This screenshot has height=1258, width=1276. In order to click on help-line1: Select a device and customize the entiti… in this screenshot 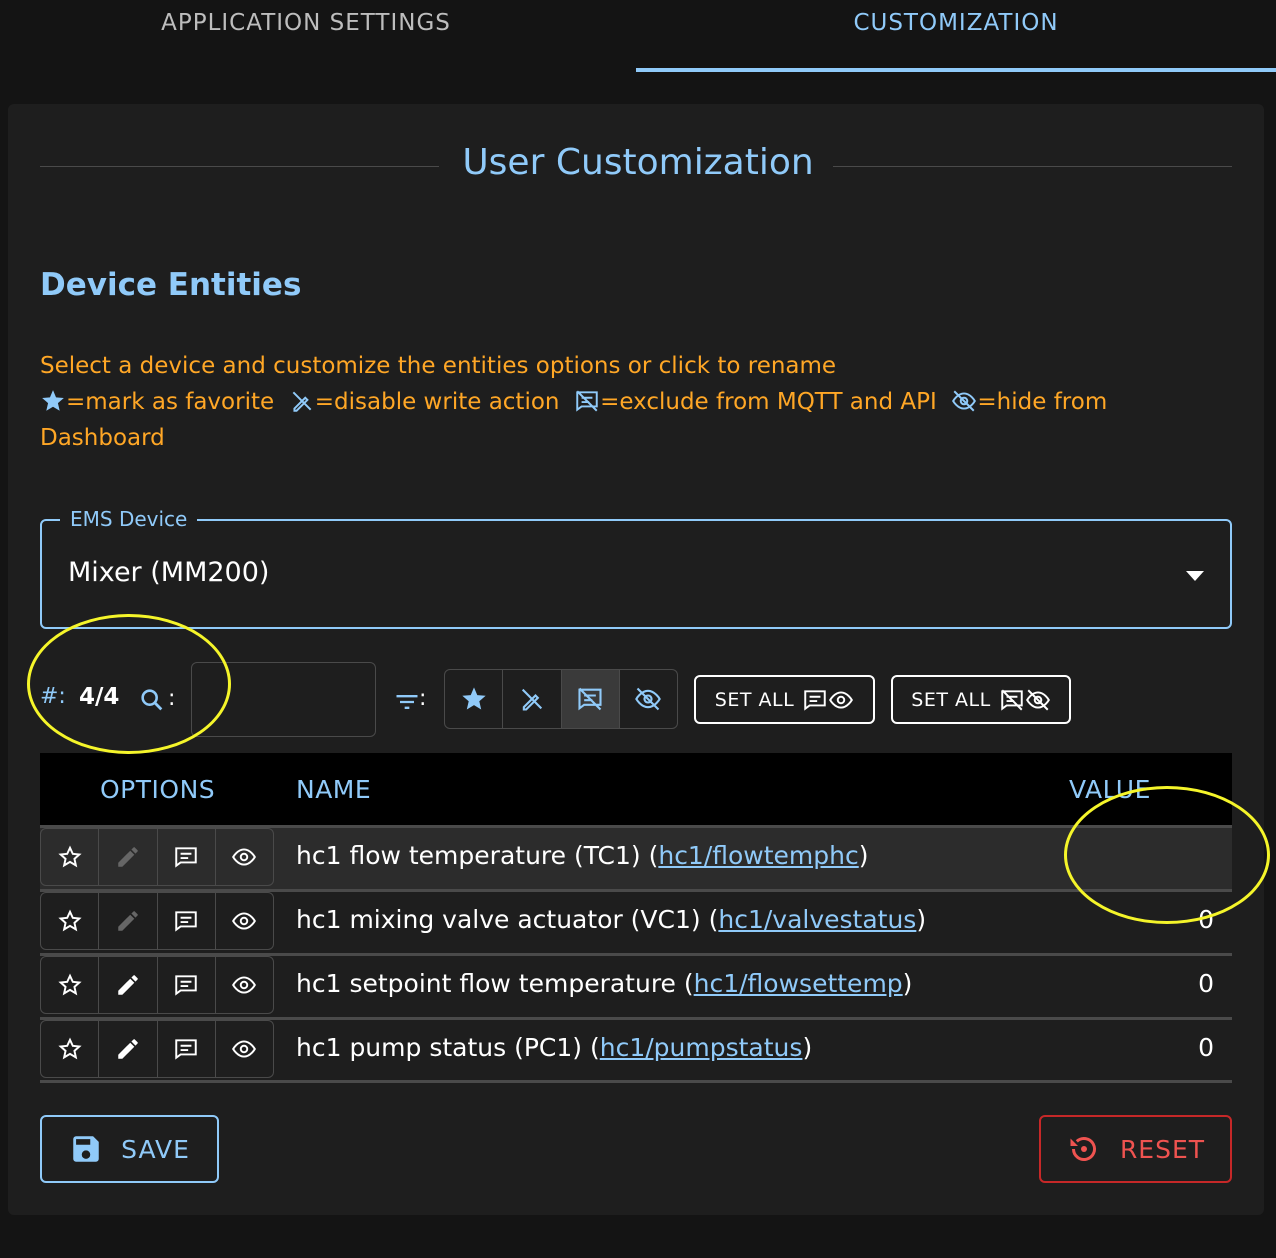, I will do `click(438, 366)`.